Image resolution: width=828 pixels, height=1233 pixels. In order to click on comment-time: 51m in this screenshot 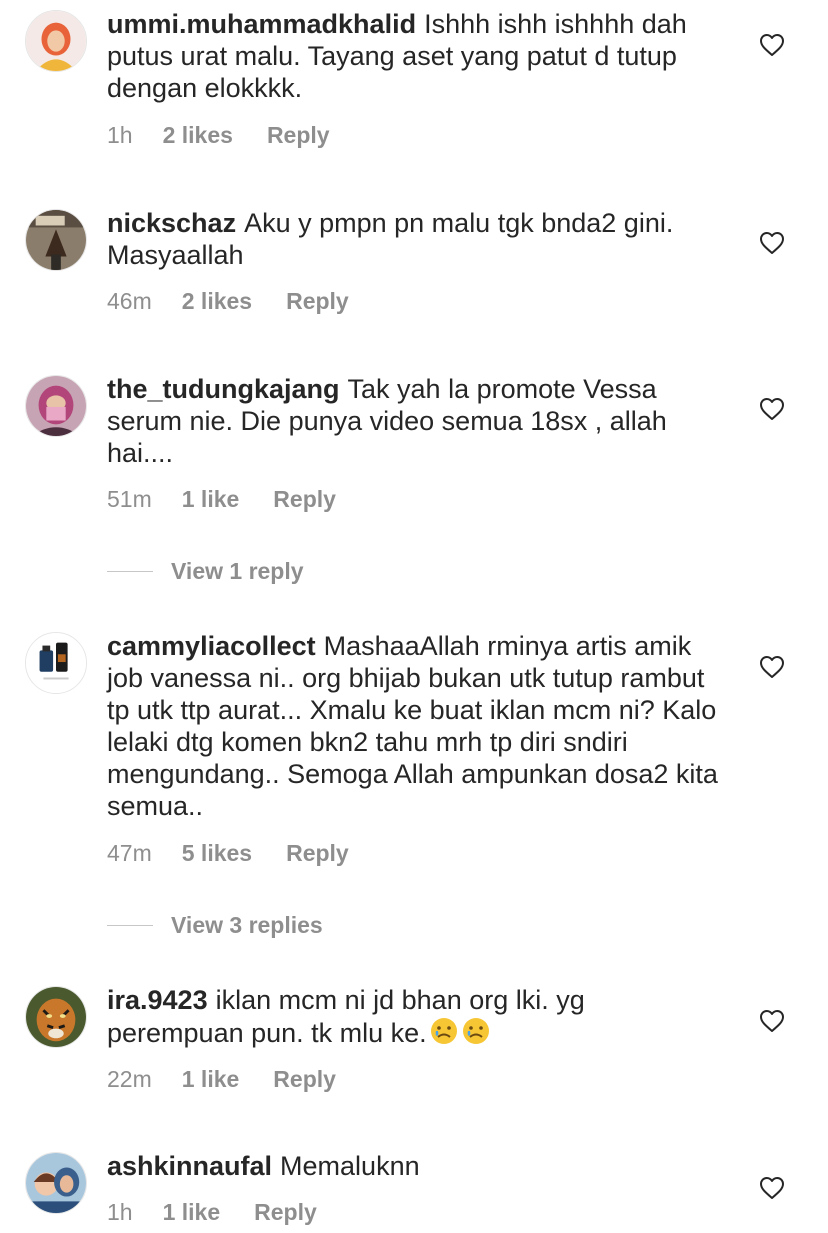, I will do `click(129, 499)`.